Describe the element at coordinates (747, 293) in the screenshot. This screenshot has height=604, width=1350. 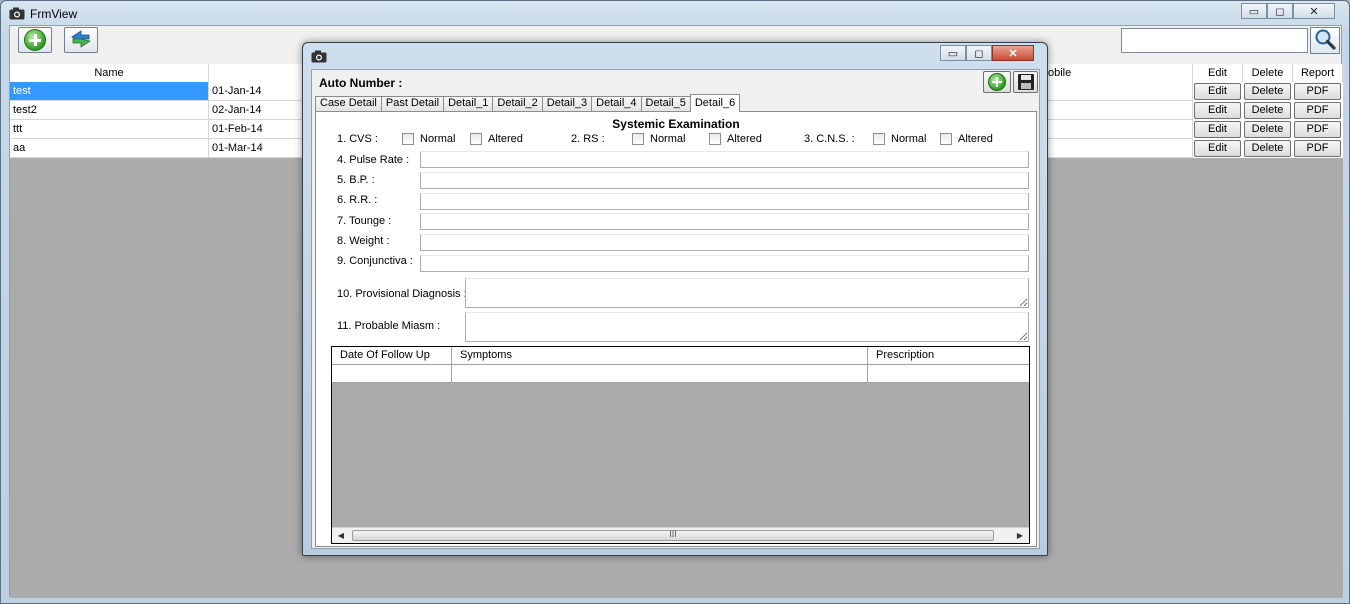
I see `provisional-diagnosis-field` at that location.